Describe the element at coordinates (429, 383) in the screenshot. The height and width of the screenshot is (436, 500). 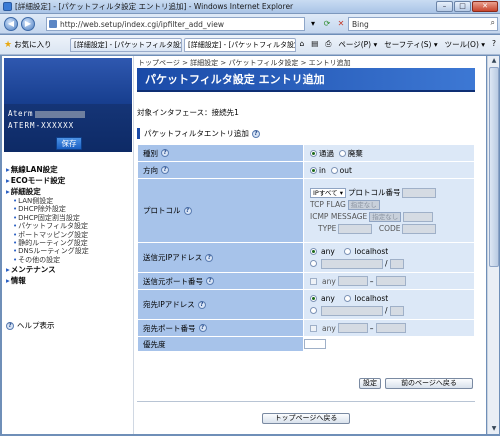
I see `back-button: 前のページへ戻る` at that location.